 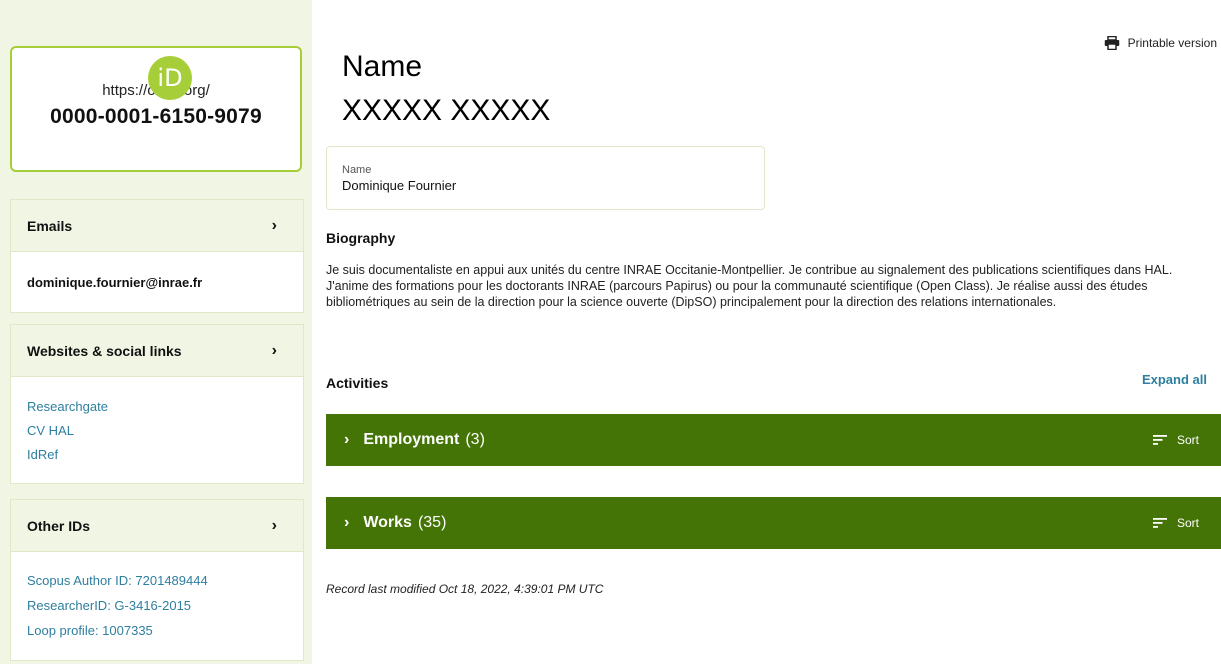 I want to click on other-ids-header: Other IDs ›, so click(x=157, y=526).